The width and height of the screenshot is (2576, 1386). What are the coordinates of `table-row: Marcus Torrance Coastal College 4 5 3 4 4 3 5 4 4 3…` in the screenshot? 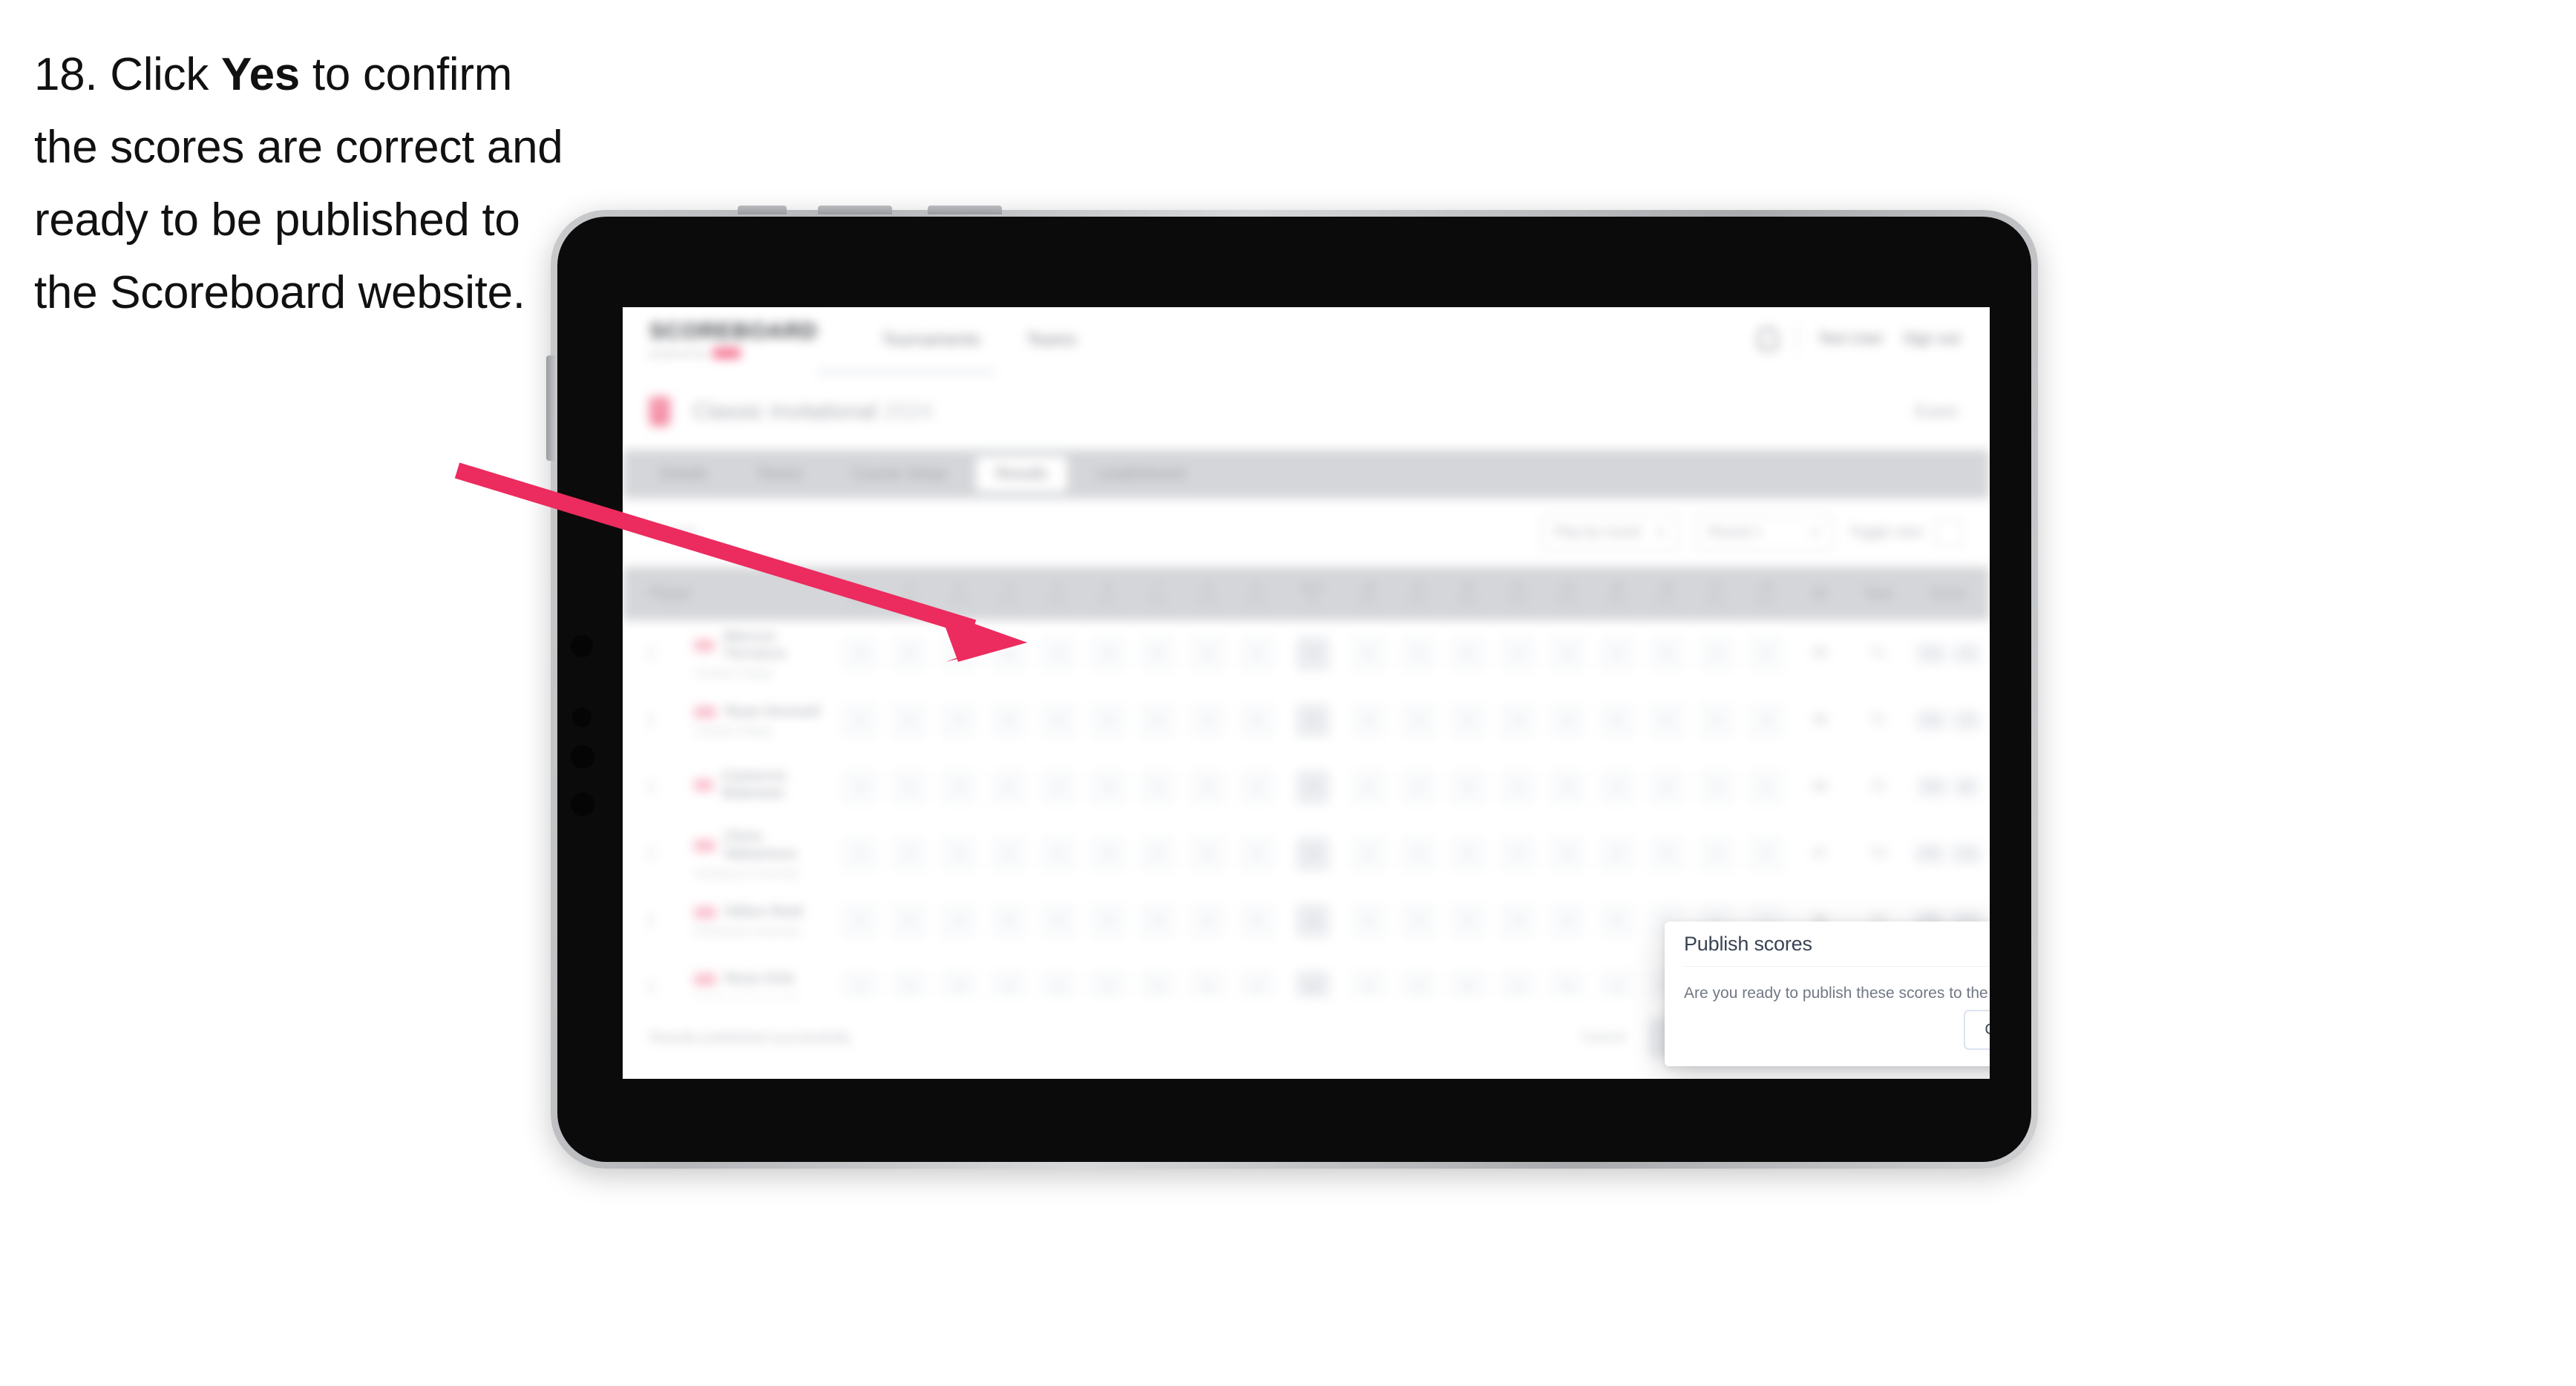 It's located at (1307, 654).